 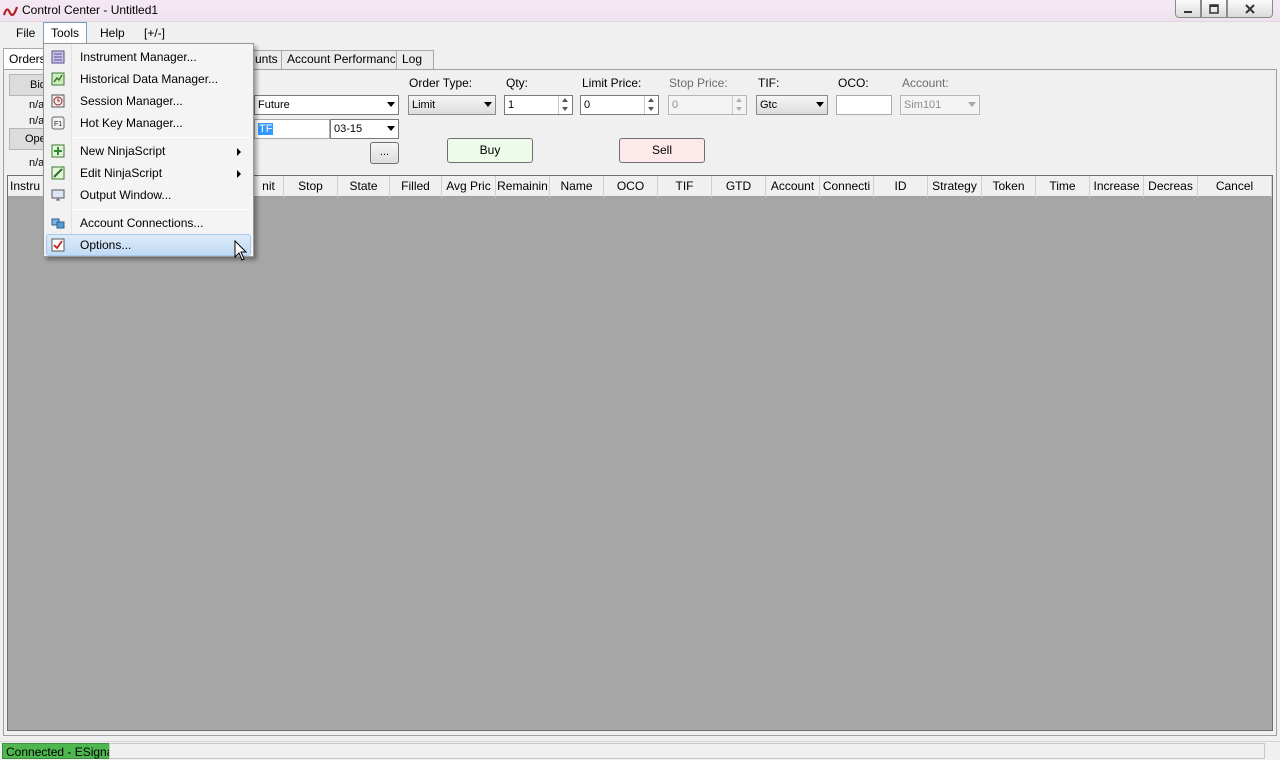 I want to click on buy-button: Buy, so click(x=490, y=150).